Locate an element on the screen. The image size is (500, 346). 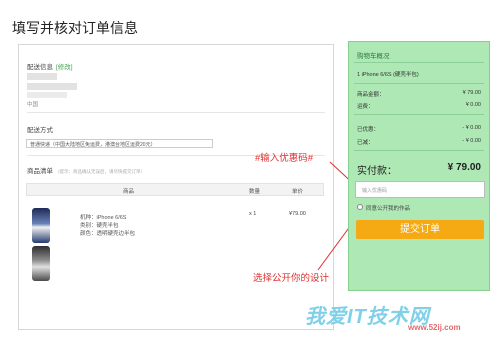
discount-label: 已优惠： is located at coordinates (368, 130).